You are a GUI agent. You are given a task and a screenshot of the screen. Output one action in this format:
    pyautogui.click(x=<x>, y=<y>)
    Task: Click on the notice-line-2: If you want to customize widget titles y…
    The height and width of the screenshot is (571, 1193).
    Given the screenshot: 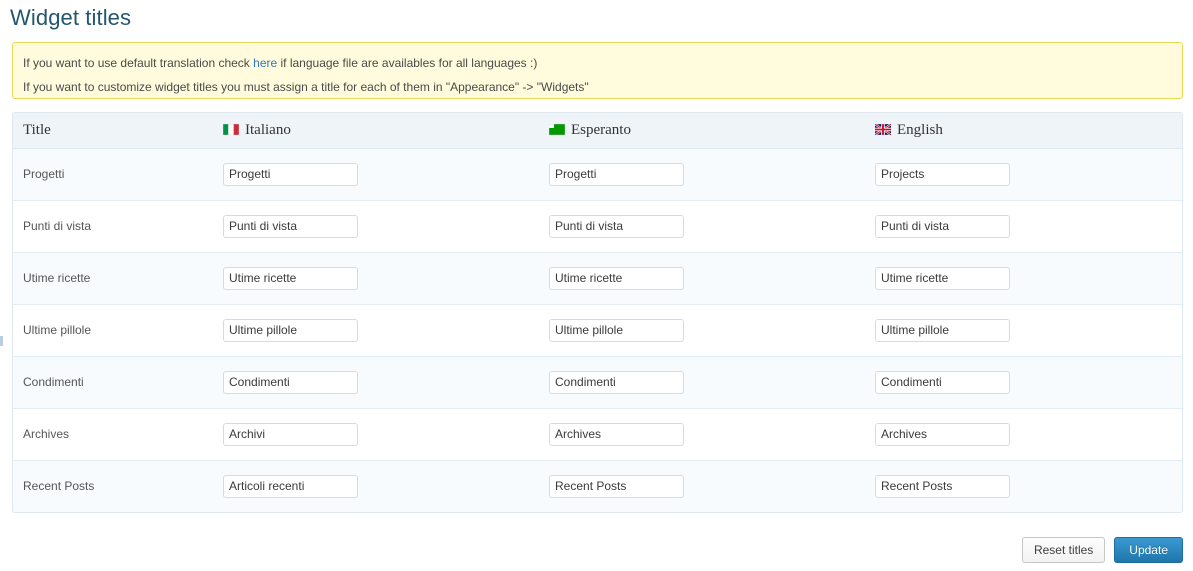 What is the action you would take?
    pyautogui.click(x=306, y=86)
    